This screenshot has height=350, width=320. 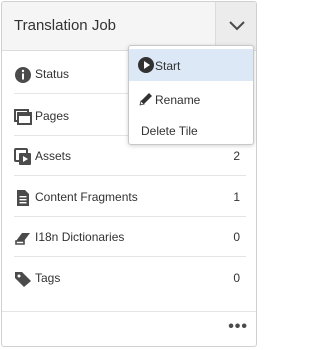 I want to click on row-label: I18n Dictionaries, so click(x=80, y=237).